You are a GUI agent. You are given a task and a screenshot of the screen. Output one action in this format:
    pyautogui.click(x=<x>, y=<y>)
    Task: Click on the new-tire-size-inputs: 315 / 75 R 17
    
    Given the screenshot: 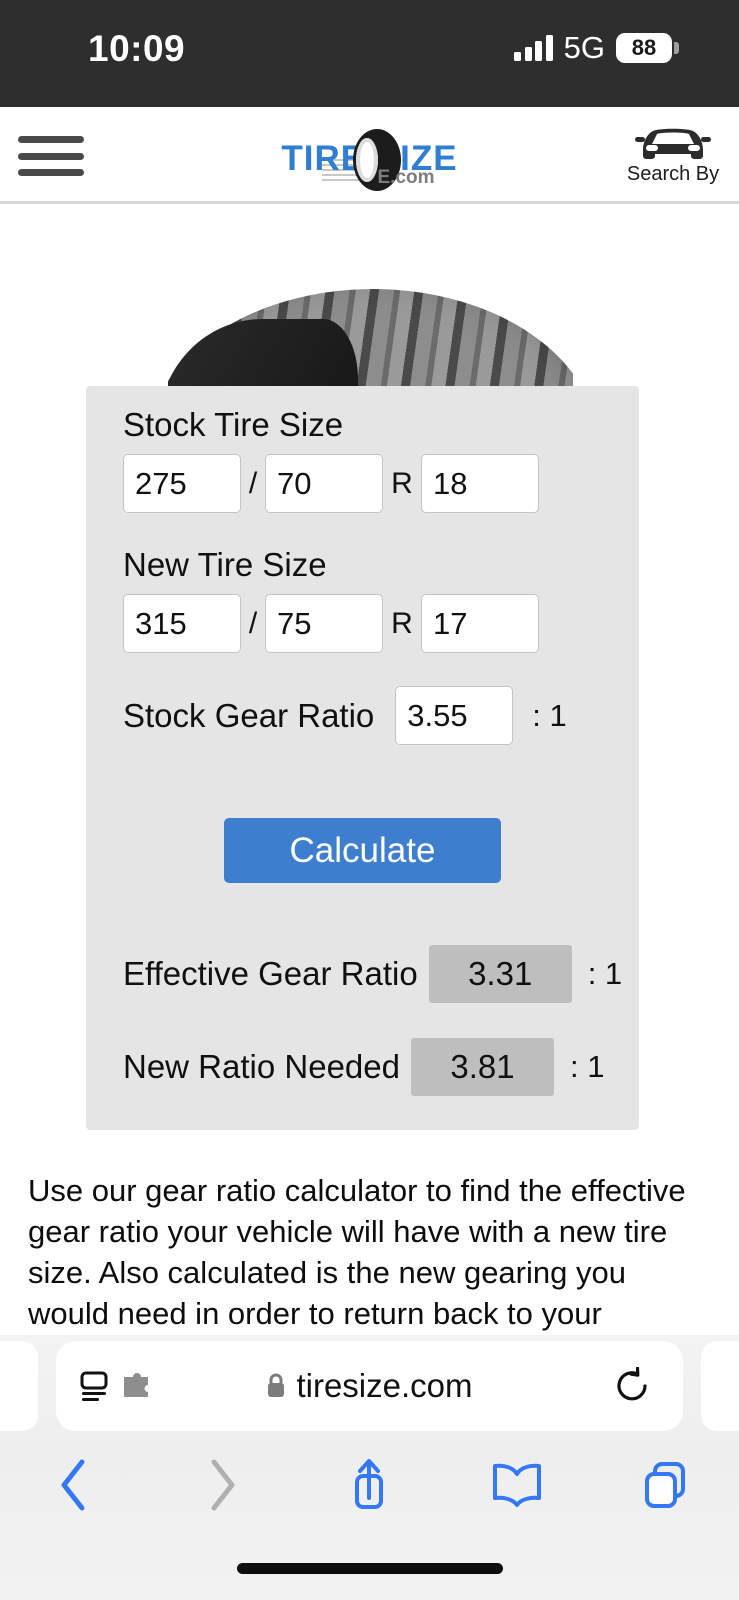 What is the action you would take?
    pyautogui.click(x=331, y=623)
    